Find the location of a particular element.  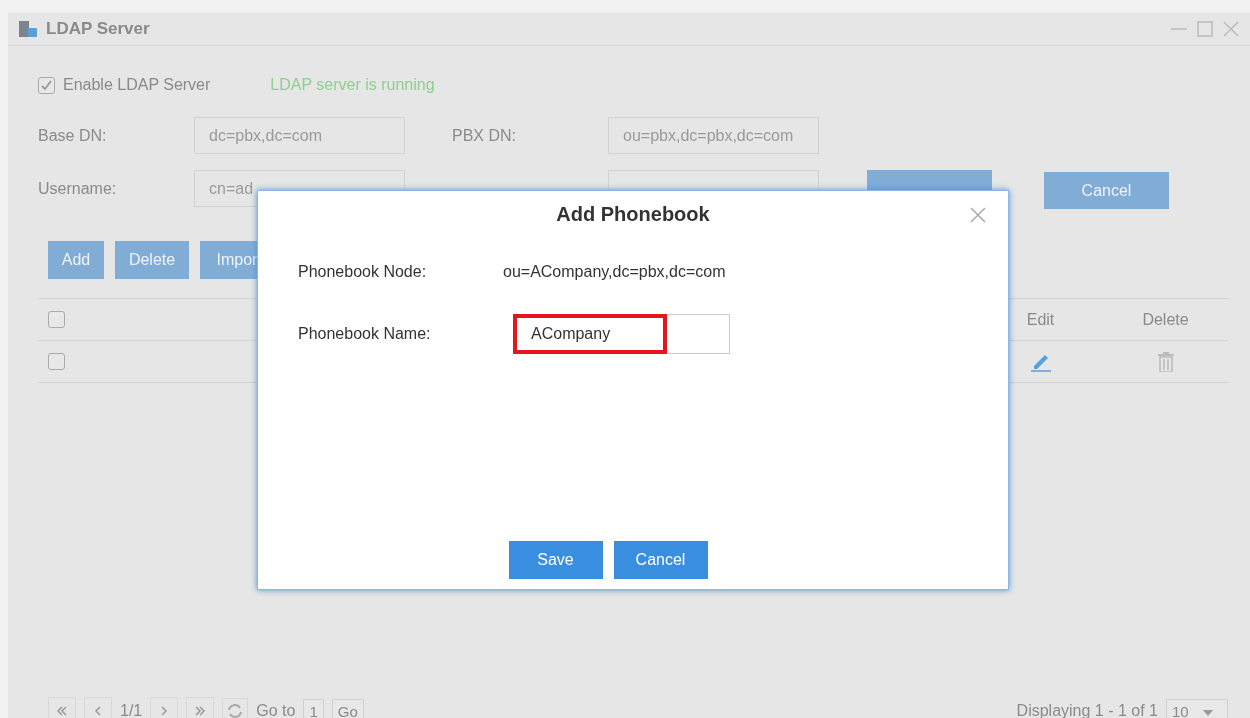

trash-icon is located at coordinates (1165, 361).